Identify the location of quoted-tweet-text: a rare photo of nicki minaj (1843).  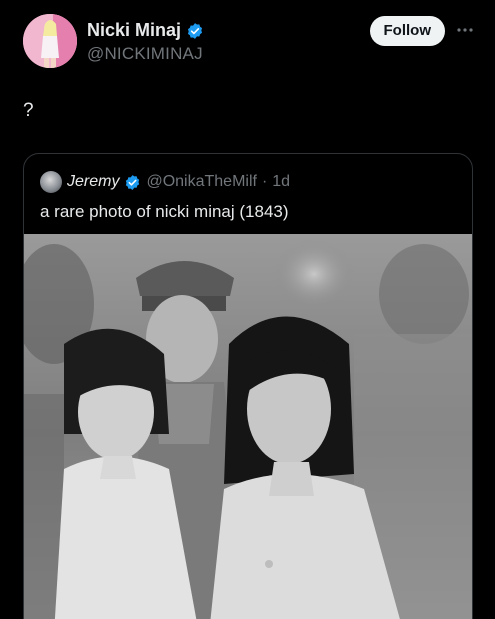
(164, 211).